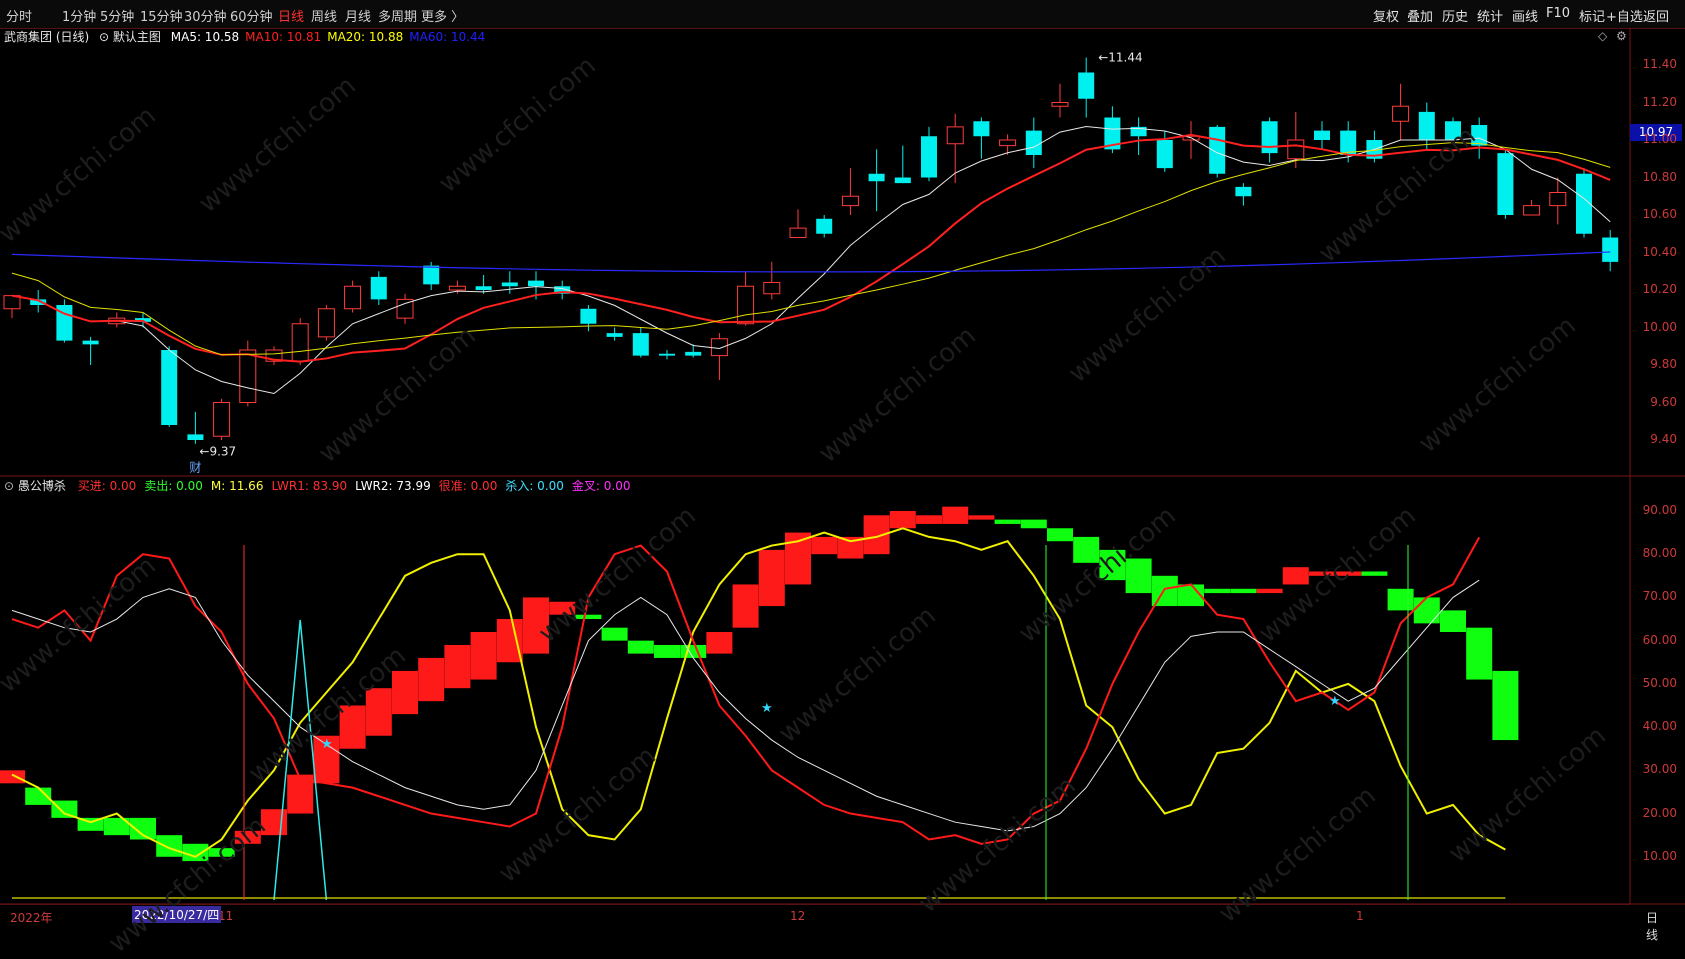 This screenshot has width=1685, height=959. What do you see at coordinates (468, 486) in the screenshot?
I see `indicator-label-5: 很准: 0.00` at bounding box center [468, 486].